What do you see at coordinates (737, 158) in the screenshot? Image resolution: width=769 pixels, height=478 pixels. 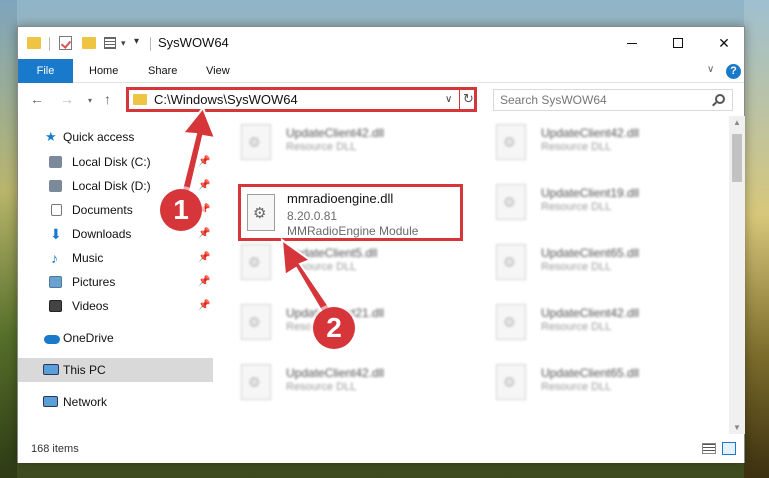 I see `scrollbar-thumb` at bounding box center [737, 158].